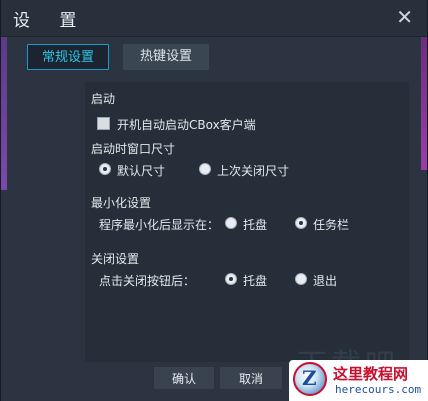 The image size is (428, 401). I want to click on watermark-logo: Z 这里教程网 herecours.com, so click(358, 380).